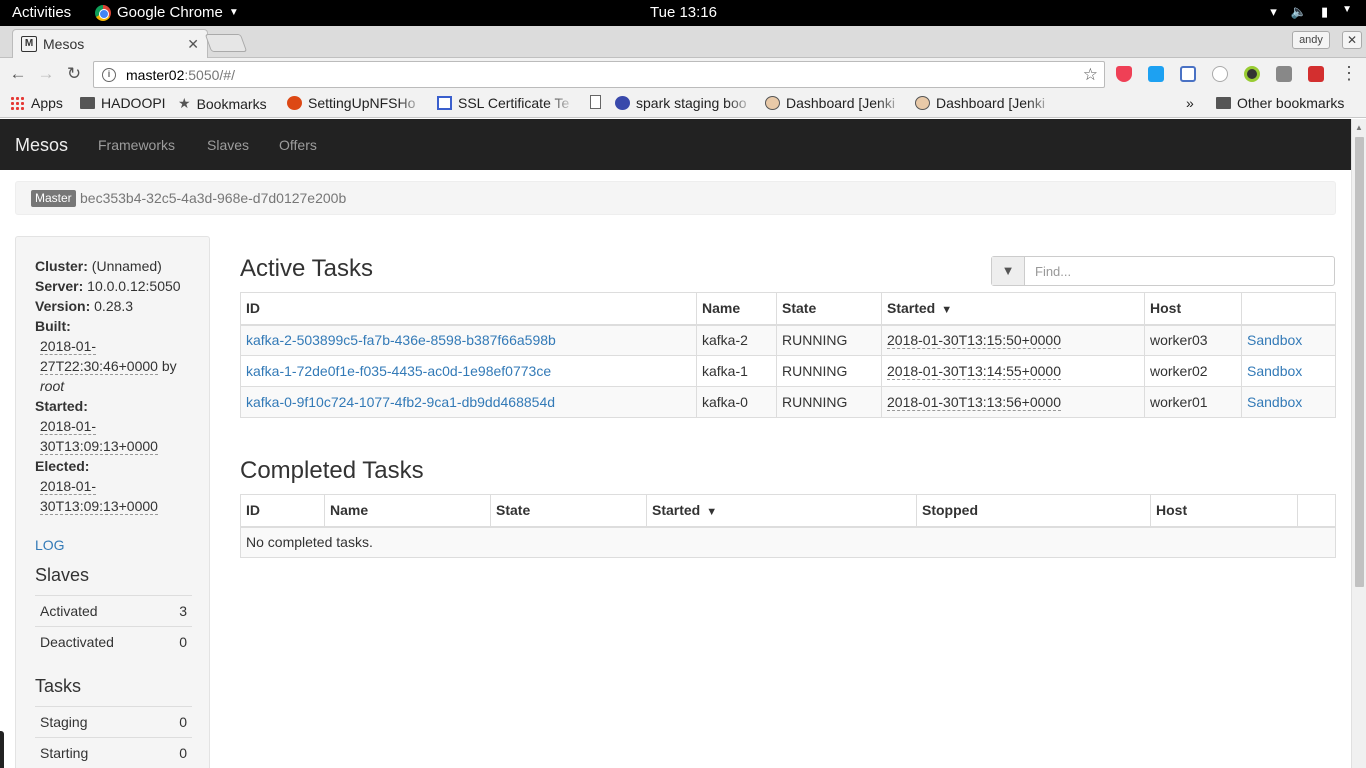 The height and width of the screenshot is (768, 1366). Describe the element at coordinates (1190, 103) in the screenshot. I see `more-bookmarks-button: »` at that location.